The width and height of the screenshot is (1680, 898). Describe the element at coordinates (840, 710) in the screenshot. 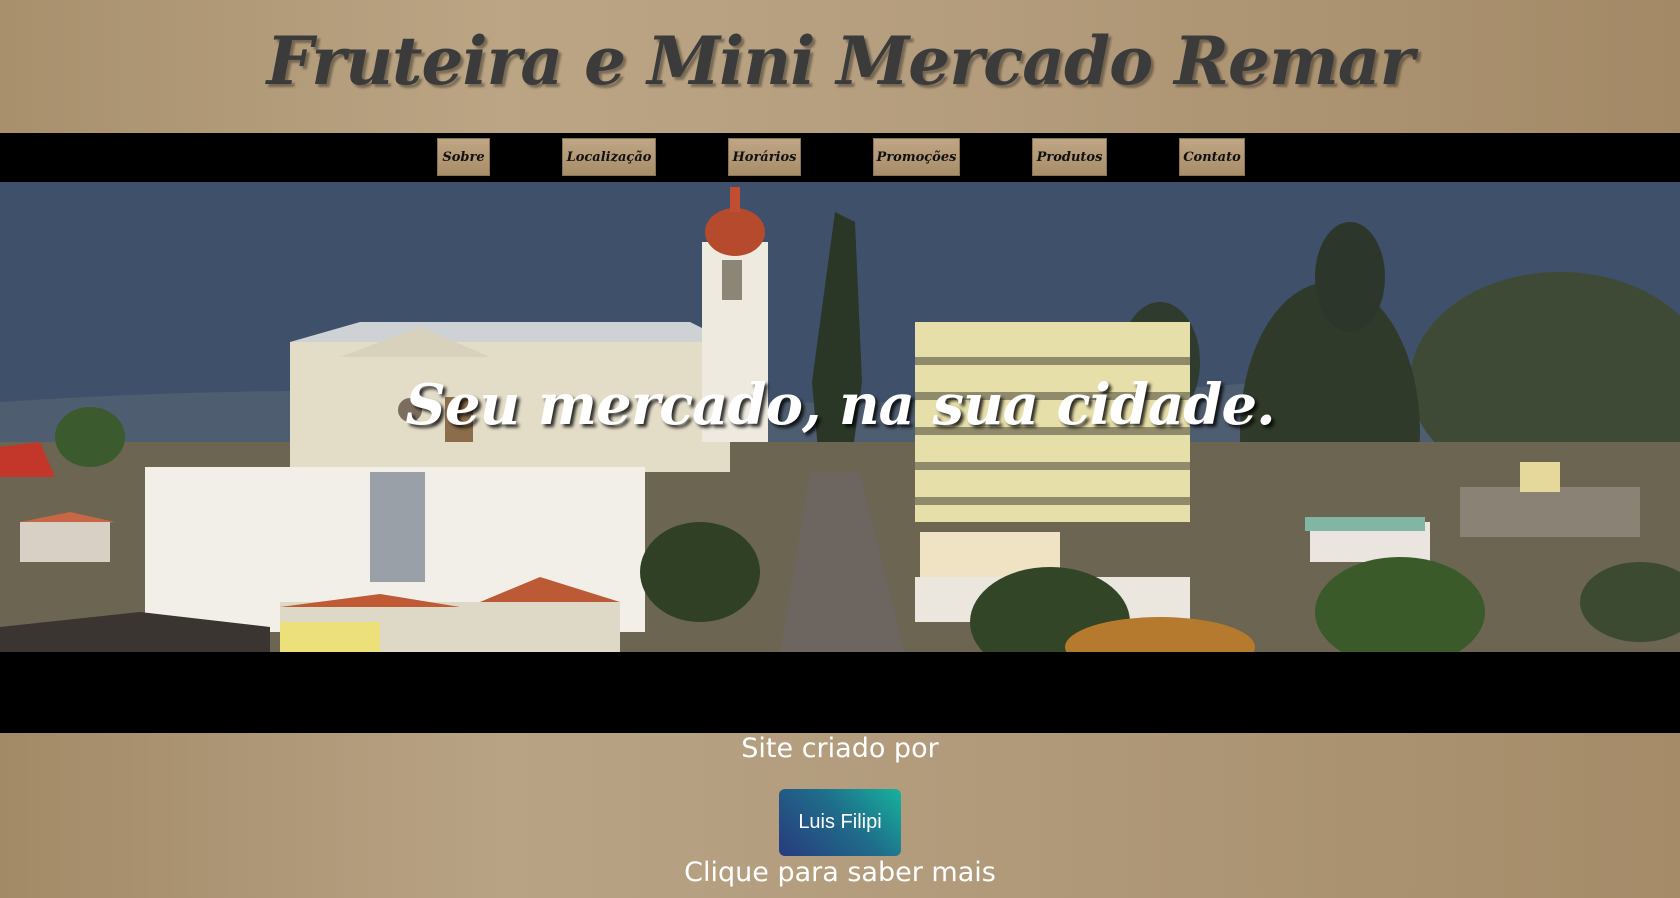

I see `divider-band` at that location.